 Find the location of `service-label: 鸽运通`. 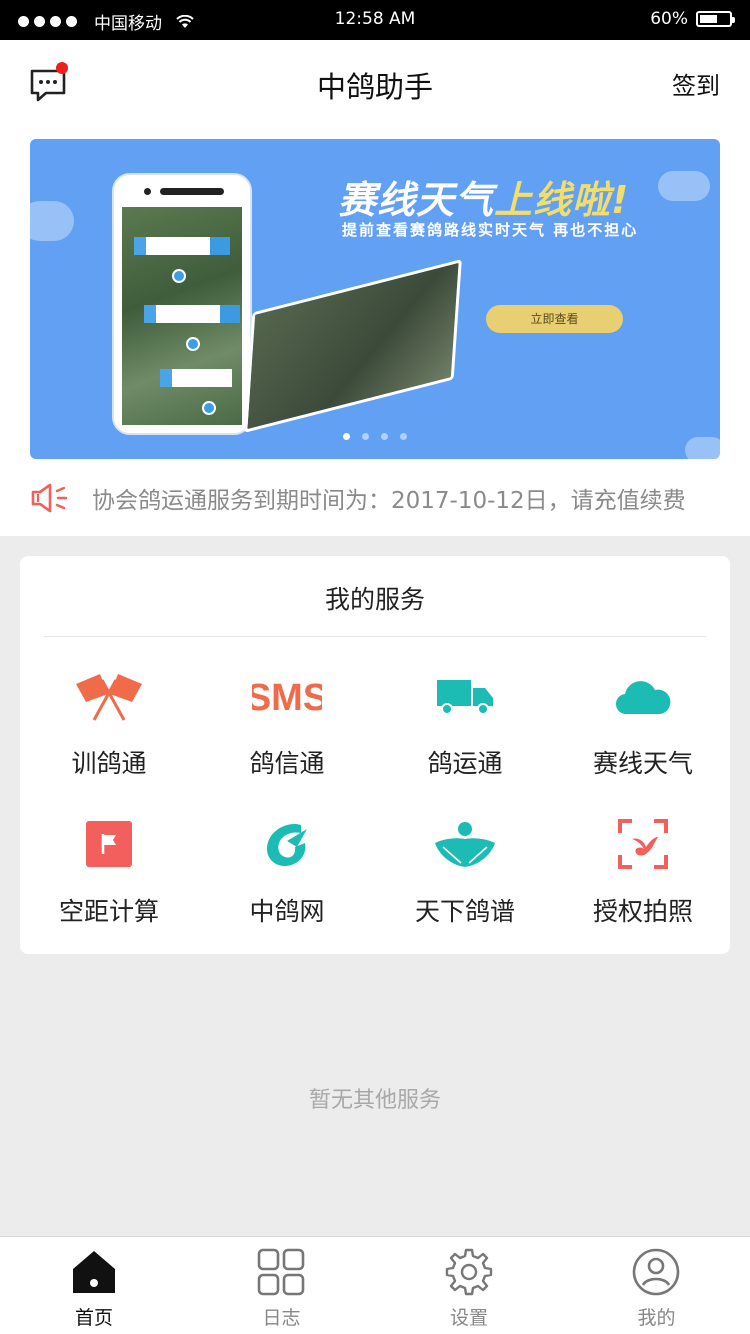

service-label: 鸽运通 is located at coordinates (465, 763).